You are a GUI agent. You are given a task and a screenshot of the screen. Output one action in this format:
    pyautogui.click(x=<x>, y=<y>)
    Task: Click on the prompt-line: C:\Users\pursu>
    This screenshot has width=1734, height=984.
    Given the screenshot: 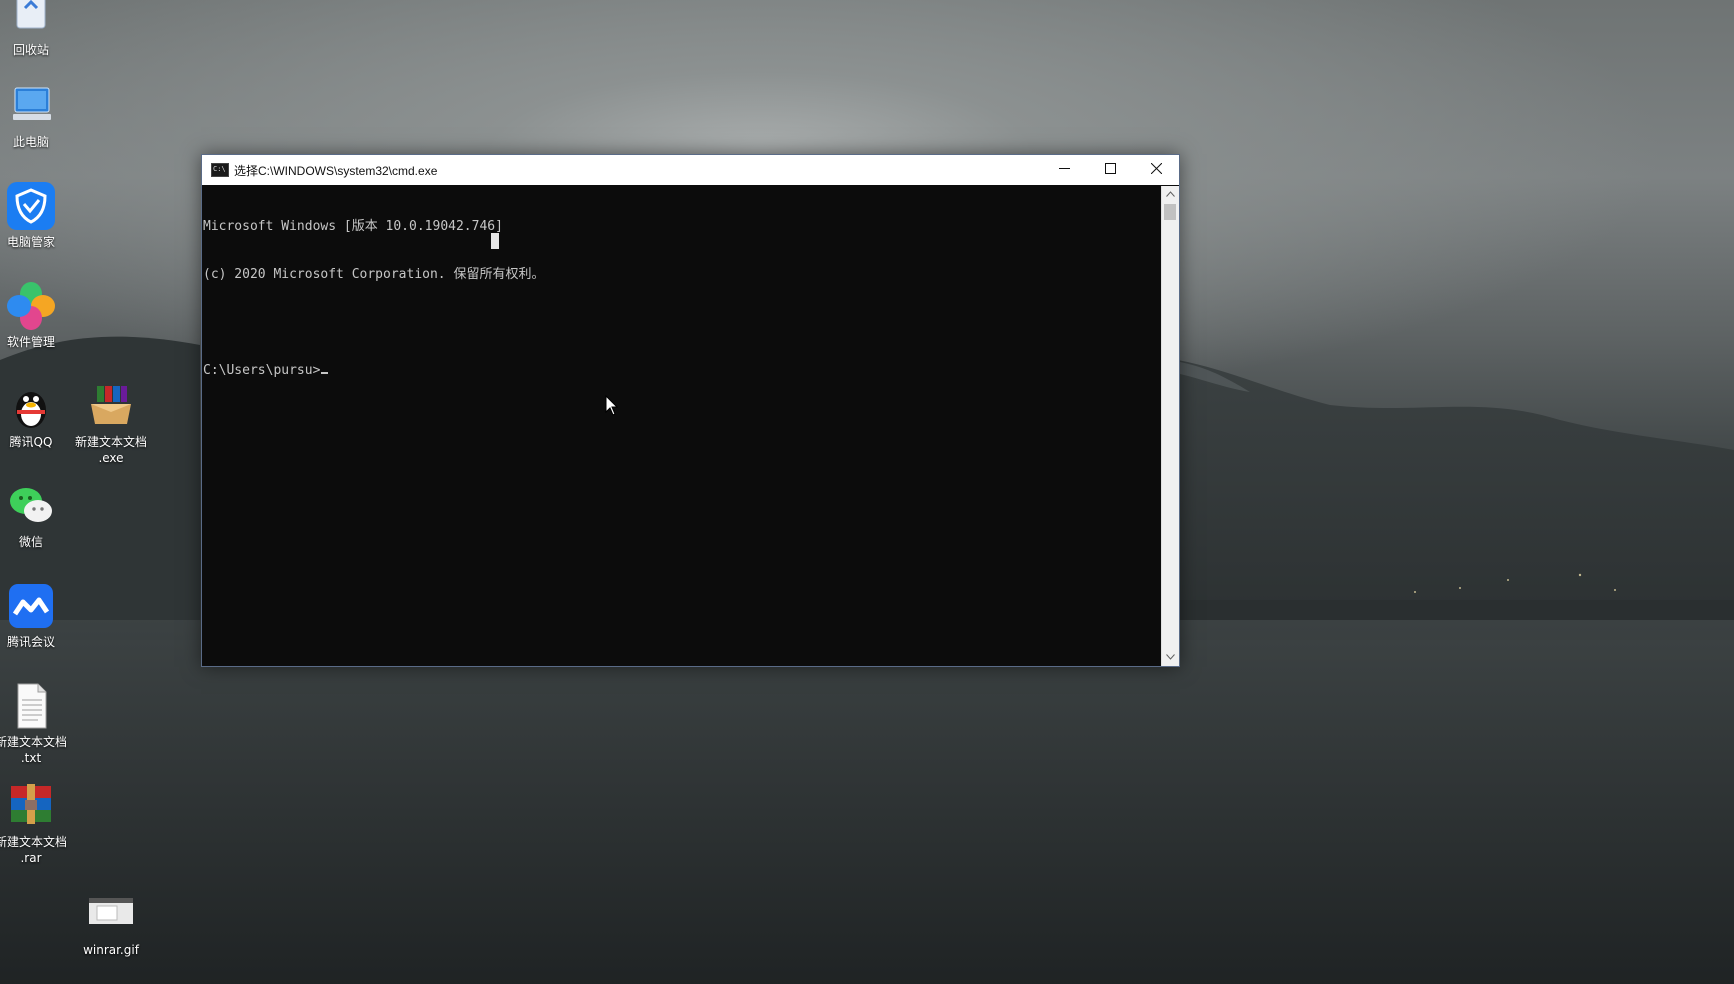 What is the action you would take?
    pyautogui.click(x=682, y=371)
    